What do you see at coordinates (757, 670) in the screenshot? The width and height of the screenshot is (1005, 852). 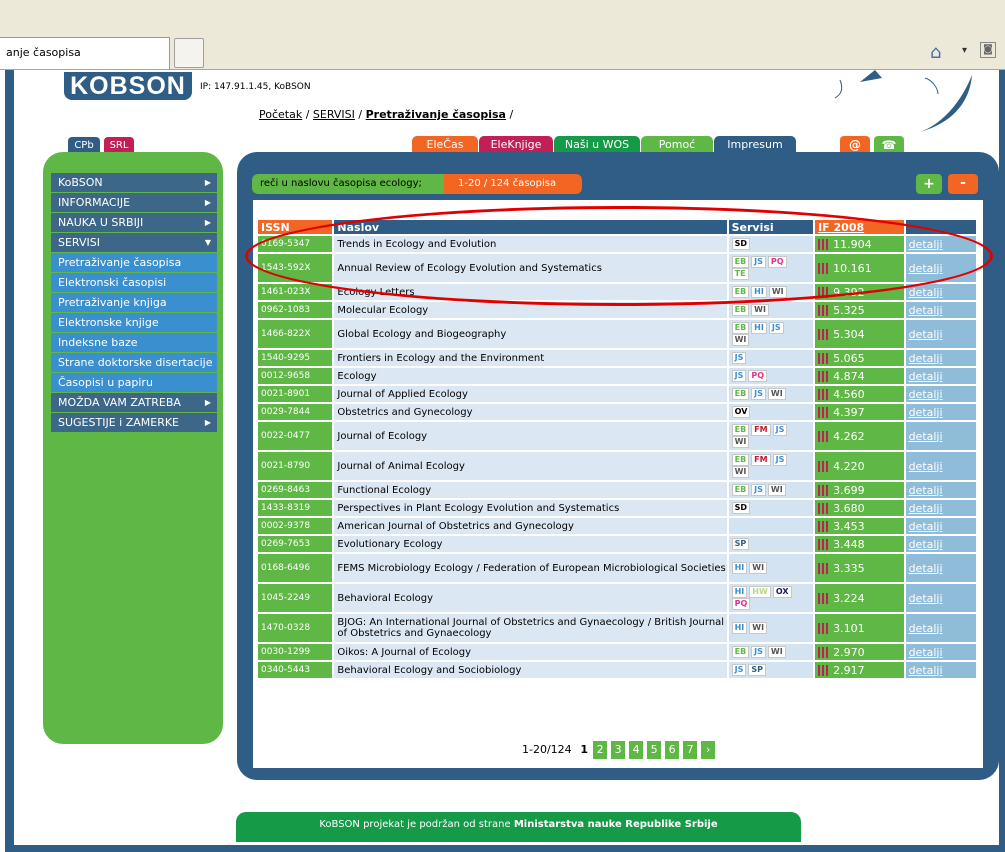 I see `service-badge: SP` at bounding box center [757, 670].